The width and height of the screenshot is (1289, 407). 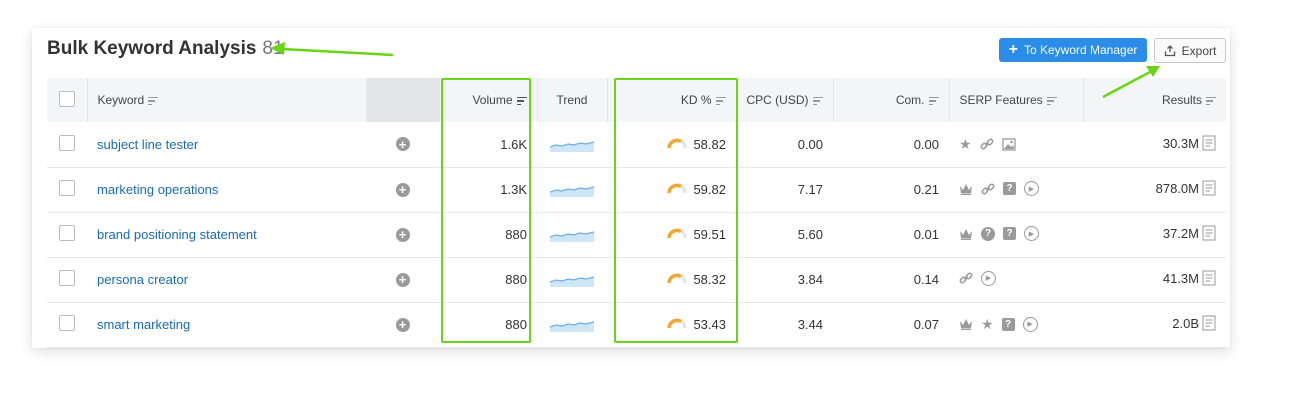 I want to click on col-serp: SERP Features, so click(x=1016, y=100).